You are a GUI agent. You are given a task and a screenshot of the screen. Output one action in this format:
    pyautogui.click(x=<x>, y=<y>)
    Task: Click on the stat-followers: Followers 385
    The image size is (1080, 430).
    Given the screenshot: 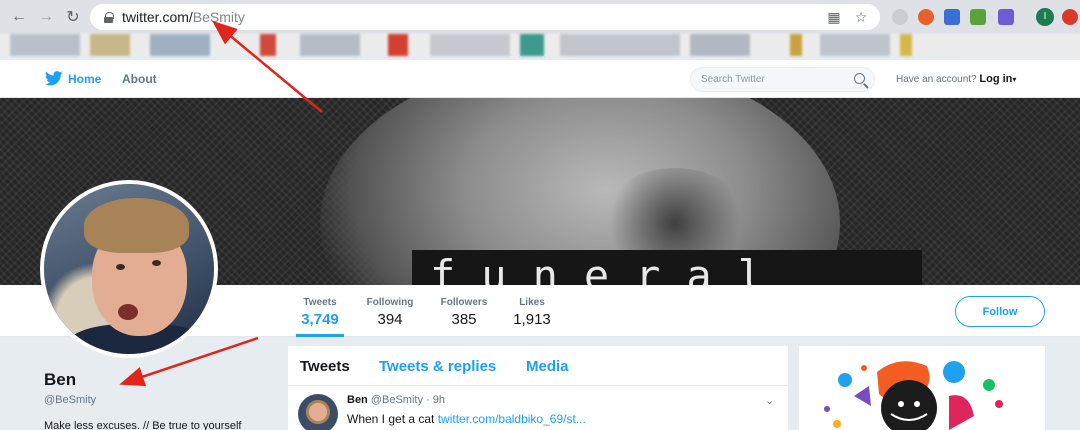 What is the action you would take?
    pyautogui.click(x=464, y=312)
    